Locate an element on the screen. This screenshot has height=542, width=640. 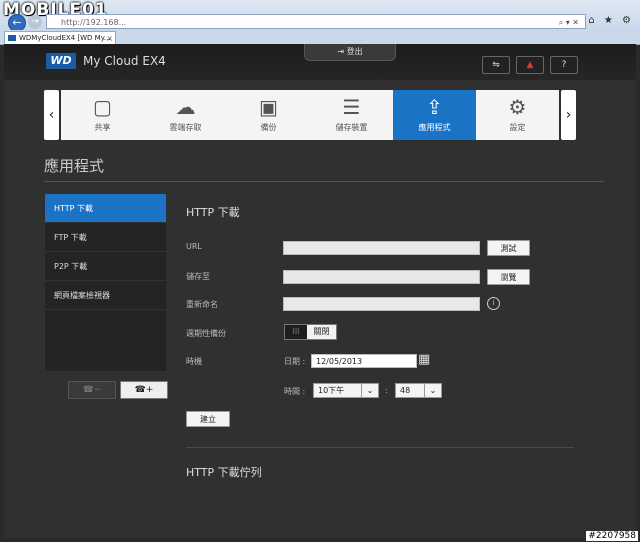
usb-icon: ⇋ is located at coordinates (496, 65).